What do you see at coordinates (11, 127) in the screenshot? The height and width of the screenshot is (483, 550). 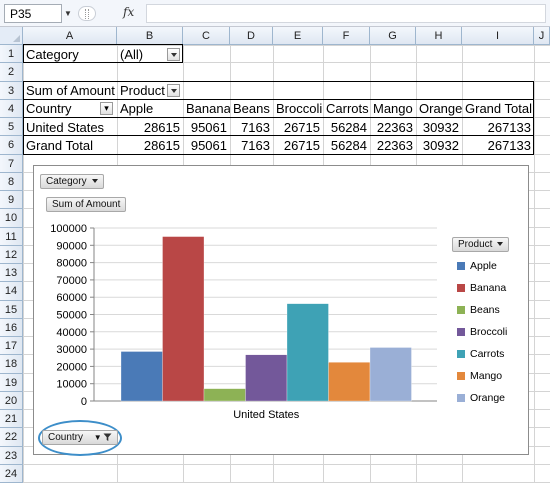 I see `row-header-5: 5` at bounding box center [11, 127].